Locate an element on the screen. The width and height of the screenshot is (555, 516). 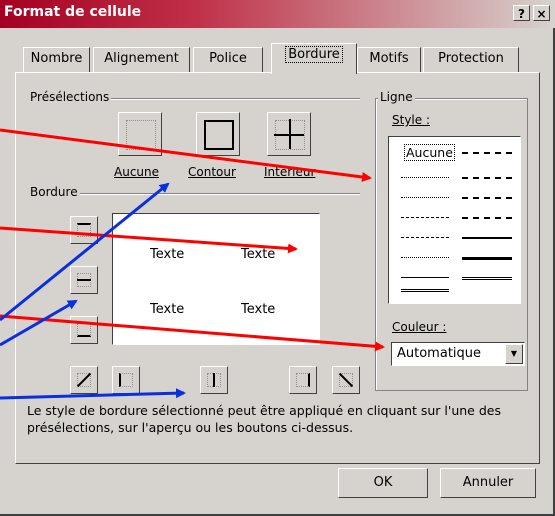
tab-label: Motifs is located at coordinates (389, 58).